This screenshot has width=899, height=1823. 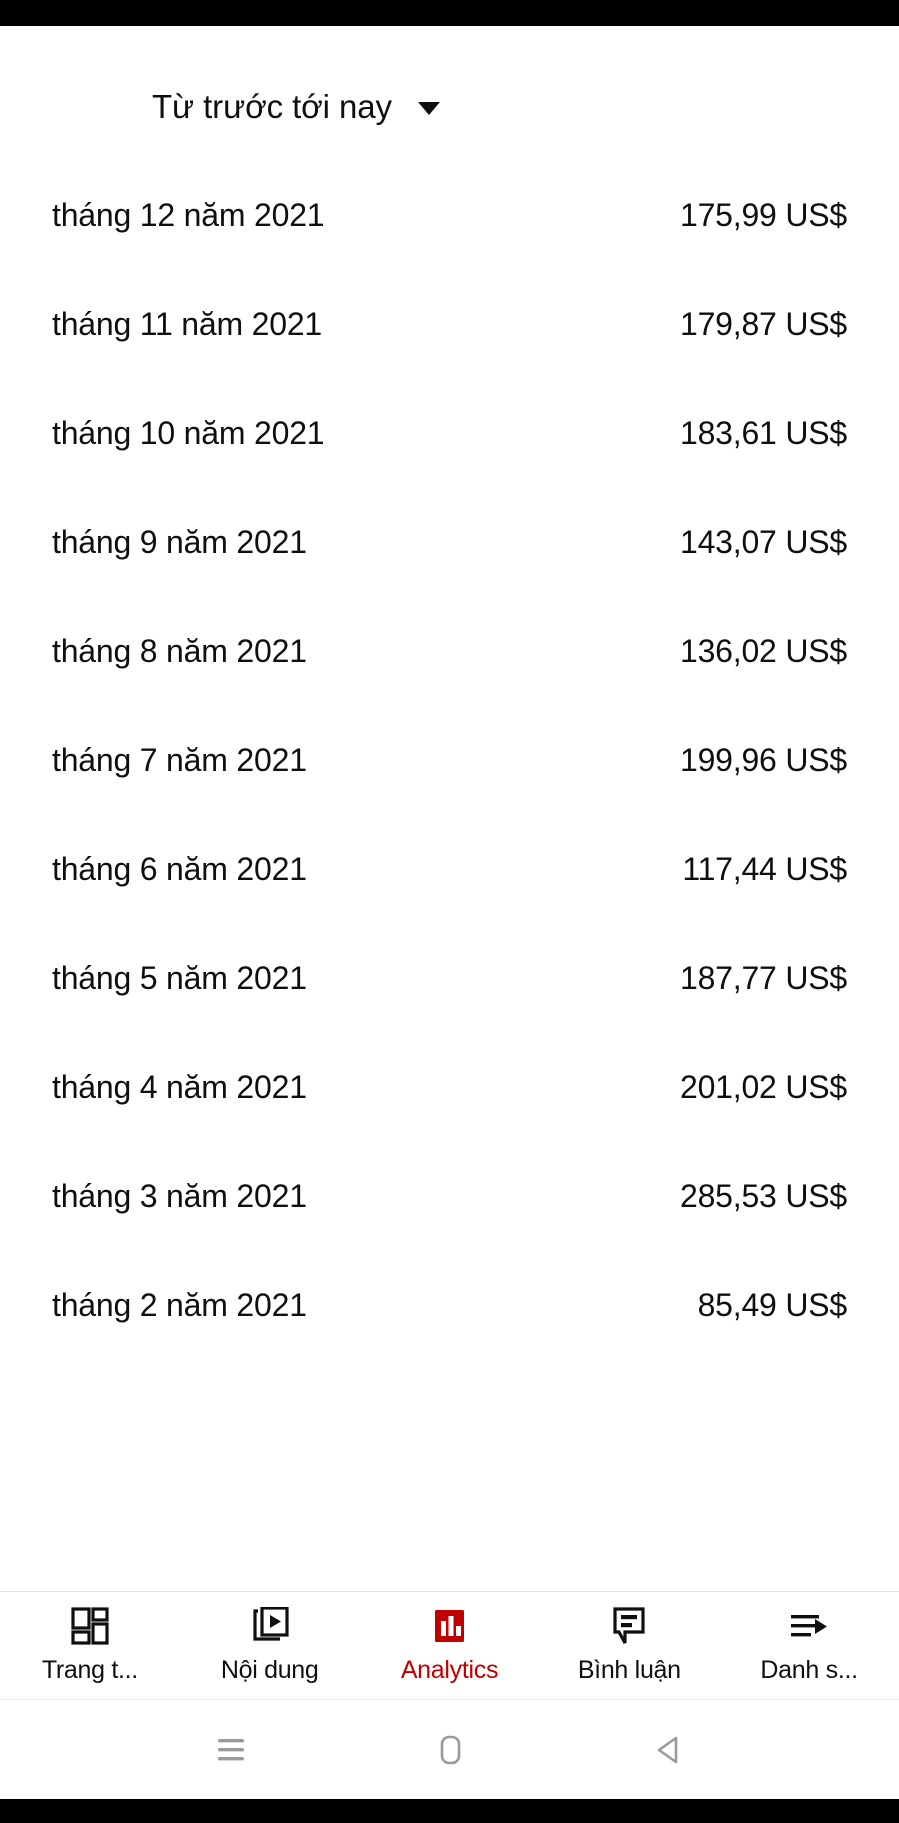 What do you see at coordinates (763, 542) in the screenshot?
I see `row-amount-value: 143,07 US$` at bounding box center [763, 542].